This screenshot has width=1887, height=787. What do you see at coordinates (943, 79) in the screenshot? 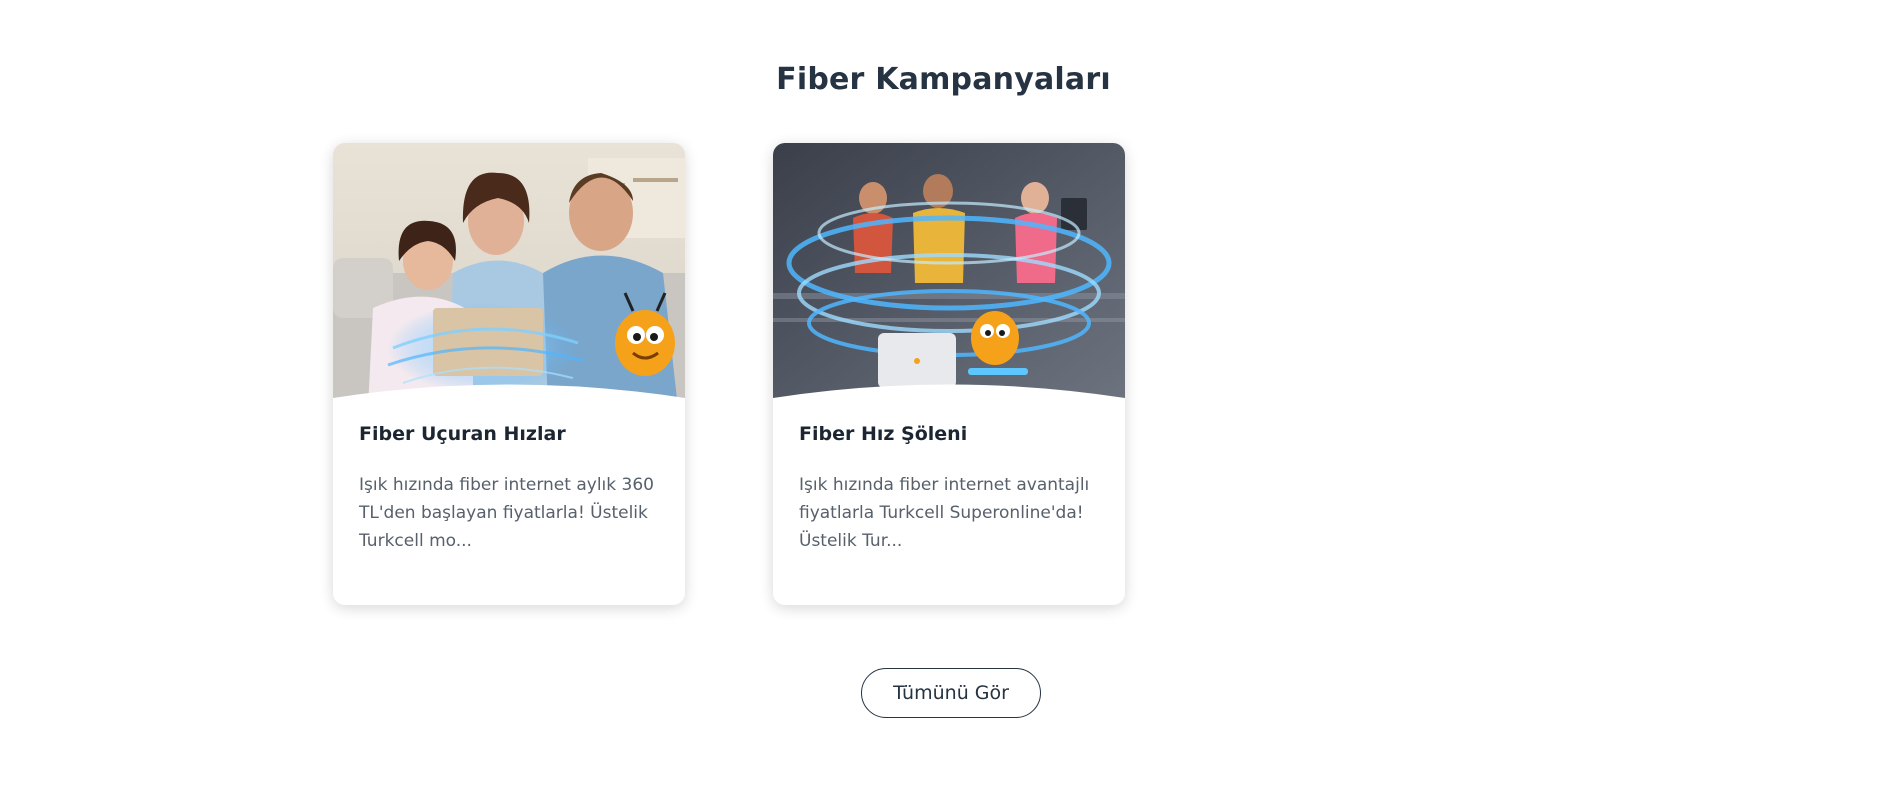
I see `section-title: Fiber Kampanyaları` at bounding box center [943, 79].